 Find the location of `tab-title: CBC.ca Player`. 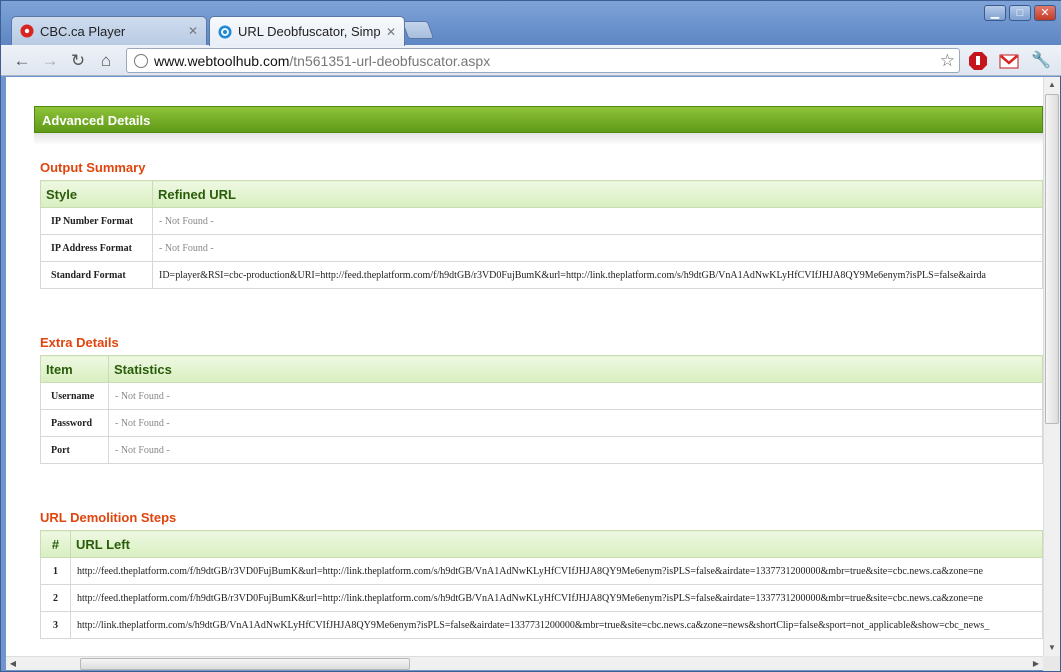

tab-title: CBC.ca Player is located at coordinates (83, 31).